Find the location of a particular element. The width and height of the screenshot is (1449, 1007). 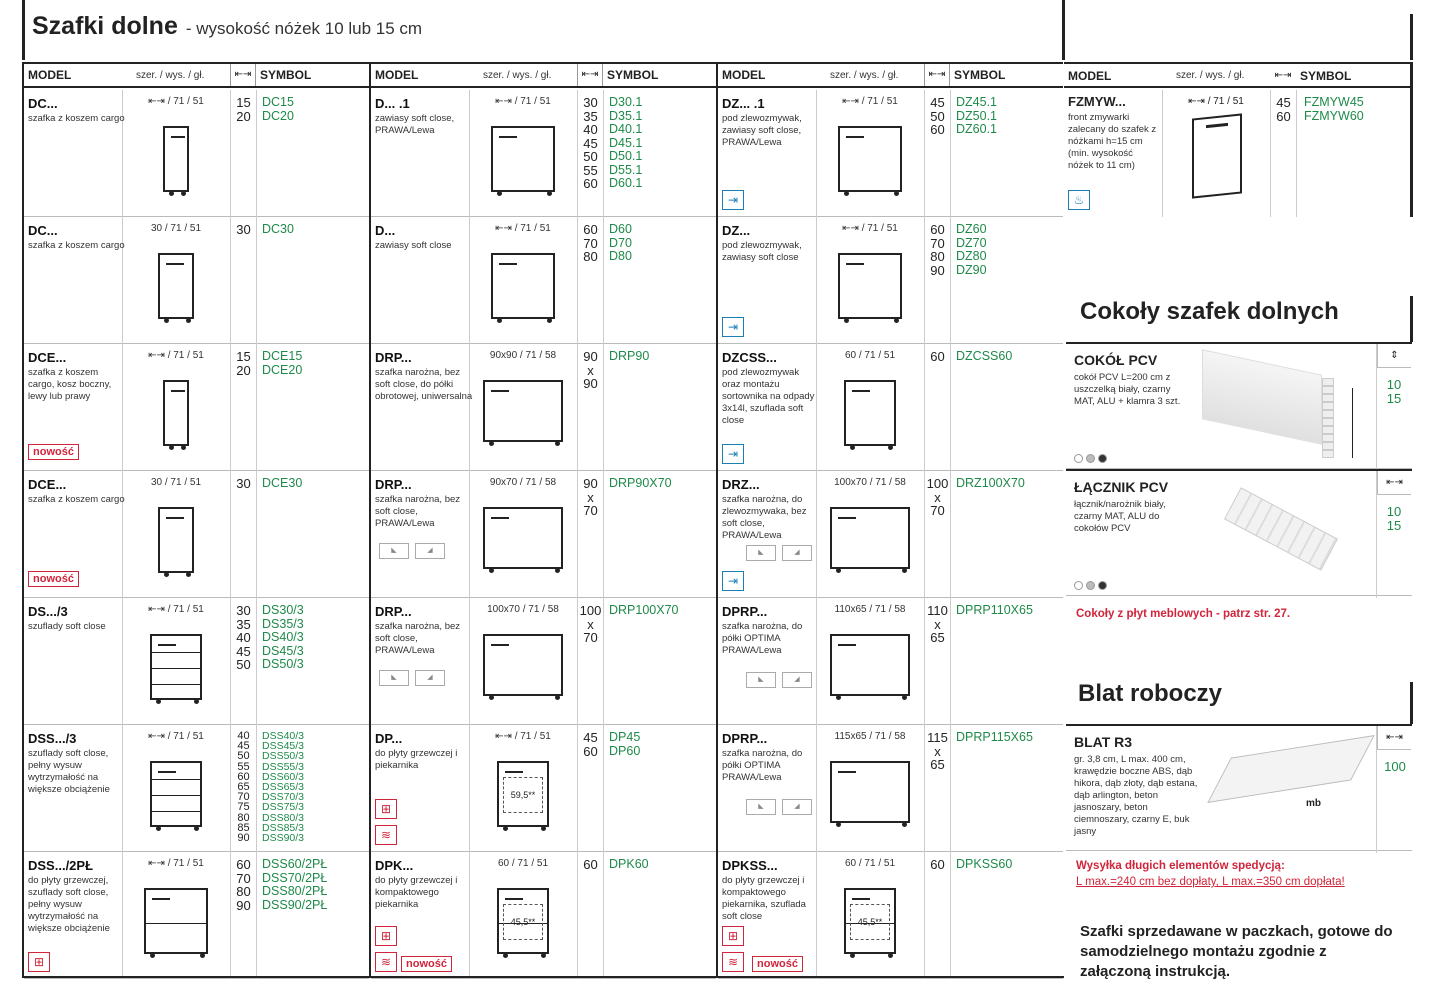

model-cell: D... zawiasy soft close is located at coordinates (424, 237).